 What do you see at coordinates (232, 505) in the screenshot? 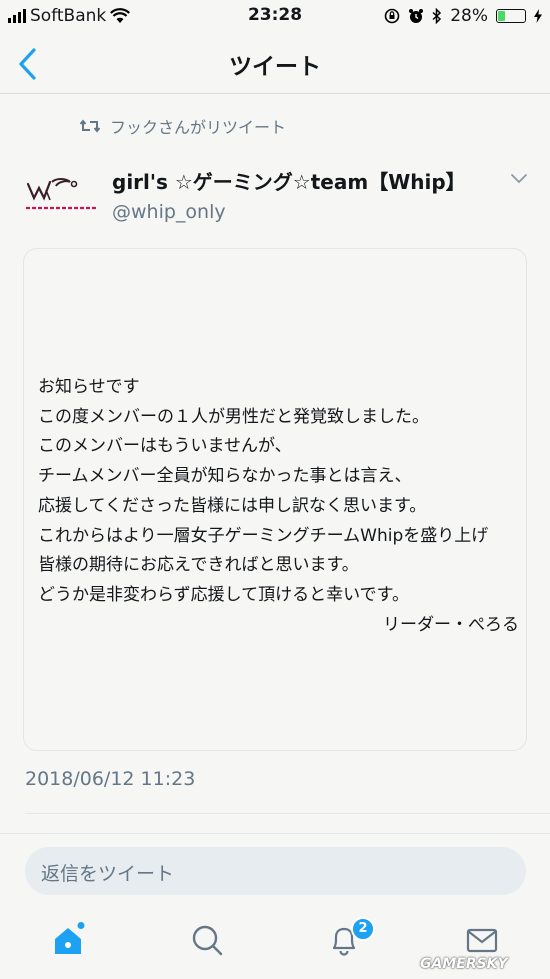
I see `text-line: 応援してくださった皆様には申し訳なく思います。` at bounding box center [232, 505].